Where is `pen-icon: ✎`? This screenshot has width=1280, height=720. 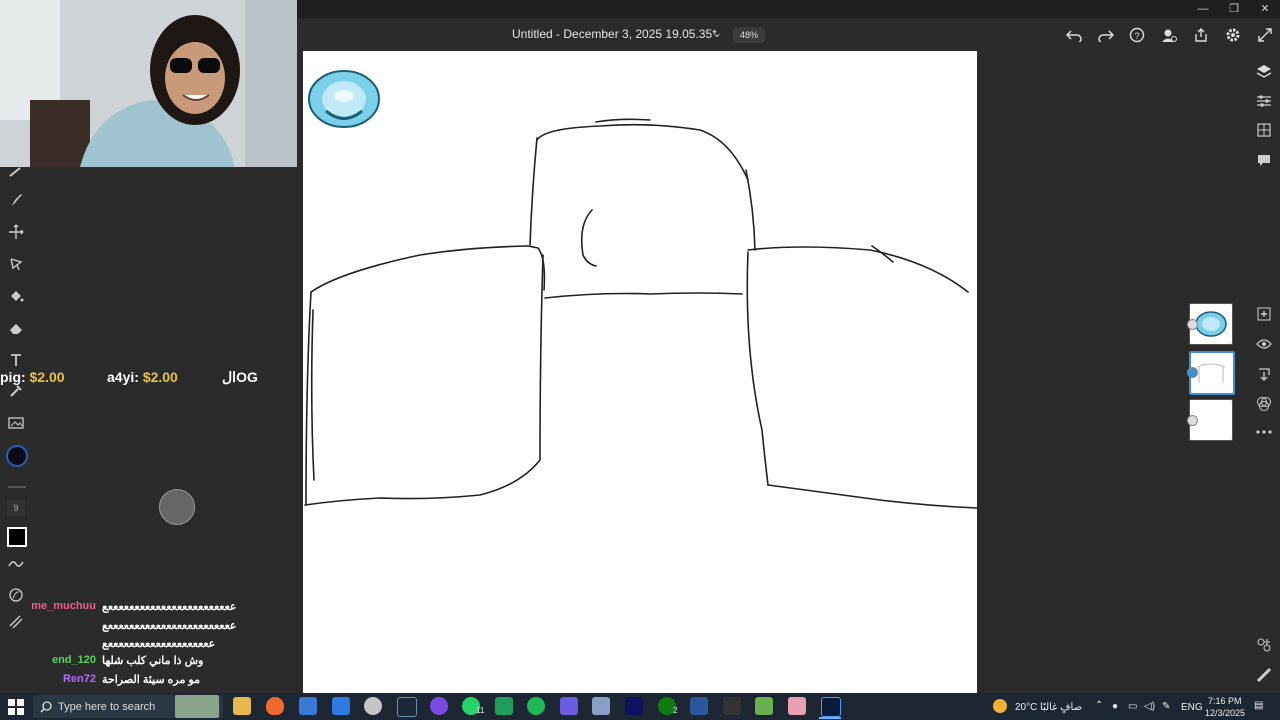
pen-icon: ✎ is located at coordinates (1166, 706).